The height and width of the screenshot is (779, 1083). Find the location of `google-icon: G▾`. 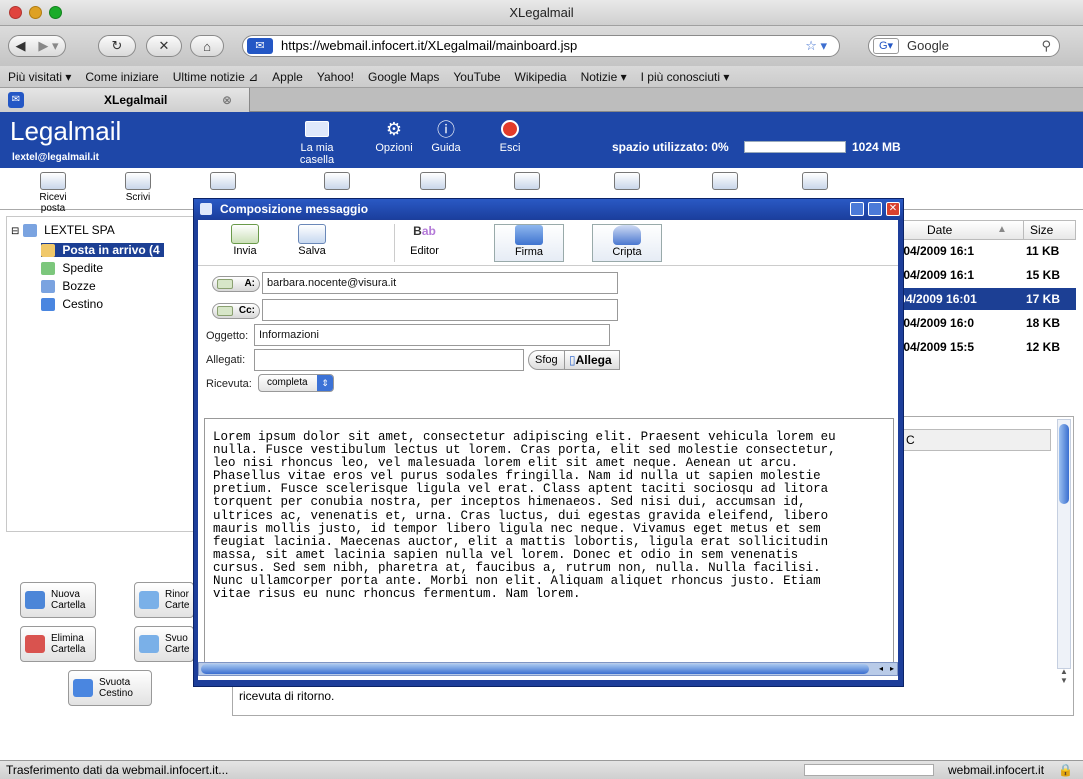

google-icon: G▾ is located at coordinates (886, 46).